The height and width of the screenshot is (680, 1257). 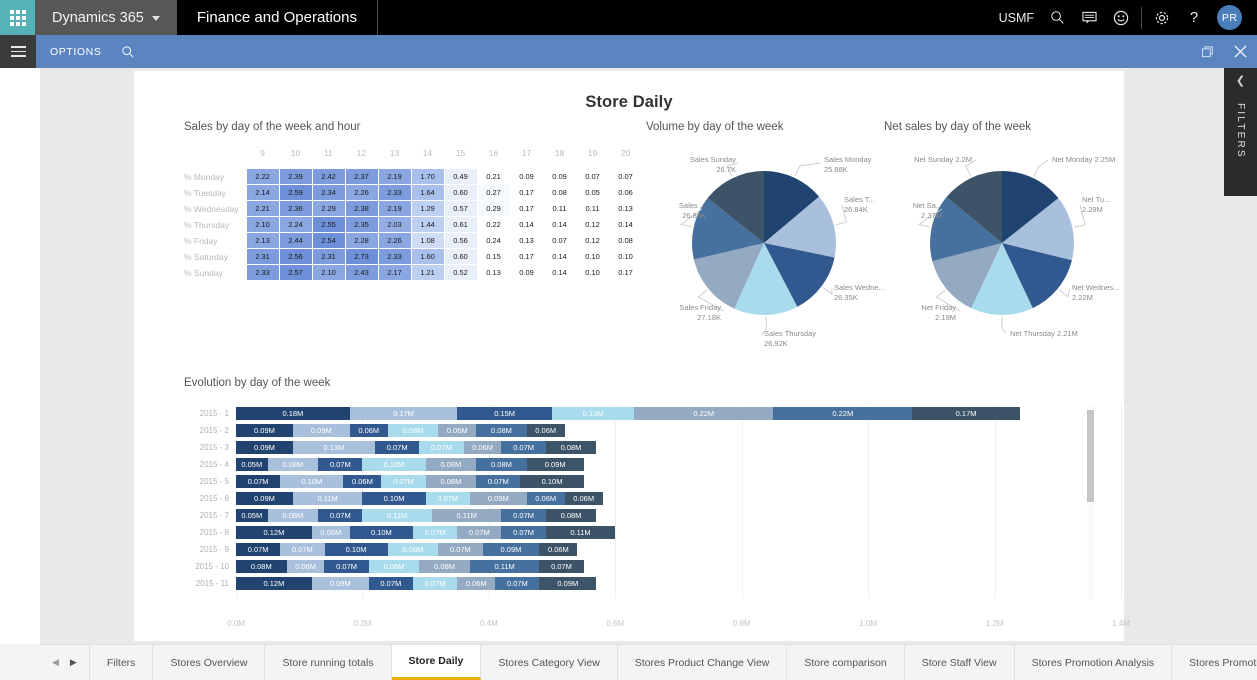 I want to click on matrix-cell: 0.24, so click(x=493, y=240).